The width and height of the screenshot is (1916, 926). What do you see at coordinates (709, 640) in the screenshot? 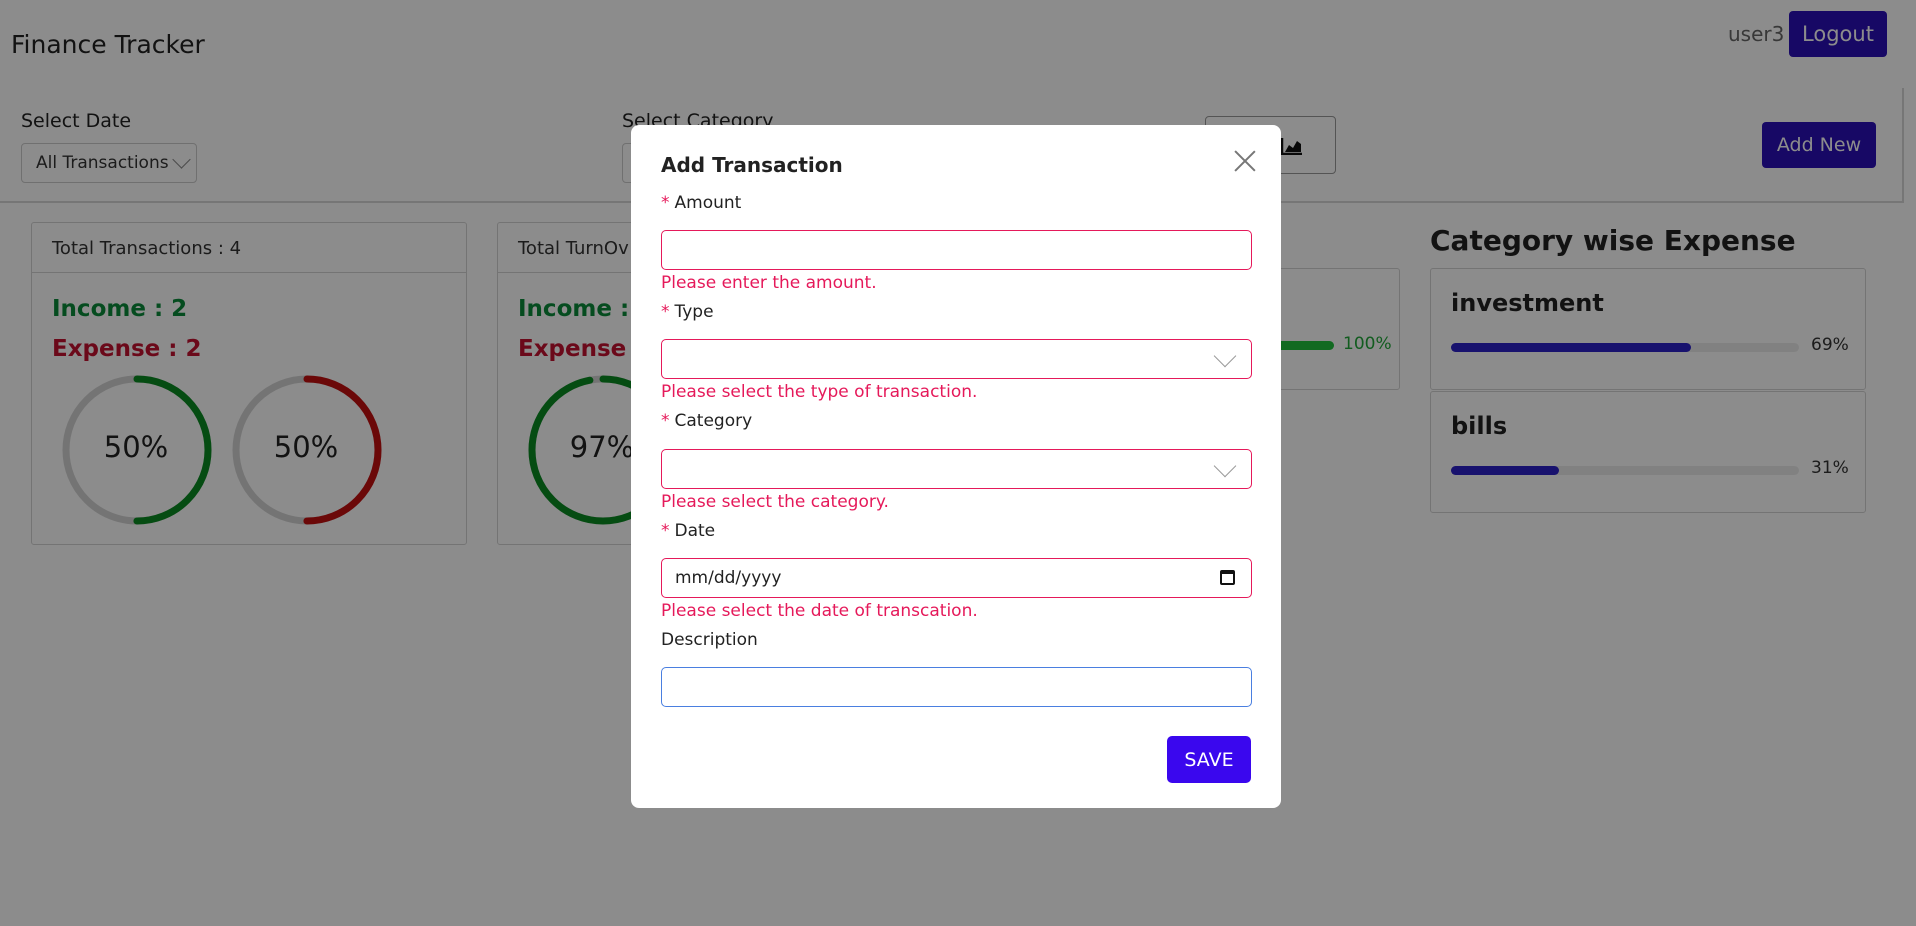
I see `description-label: Description` at bounding box center [709, 640].